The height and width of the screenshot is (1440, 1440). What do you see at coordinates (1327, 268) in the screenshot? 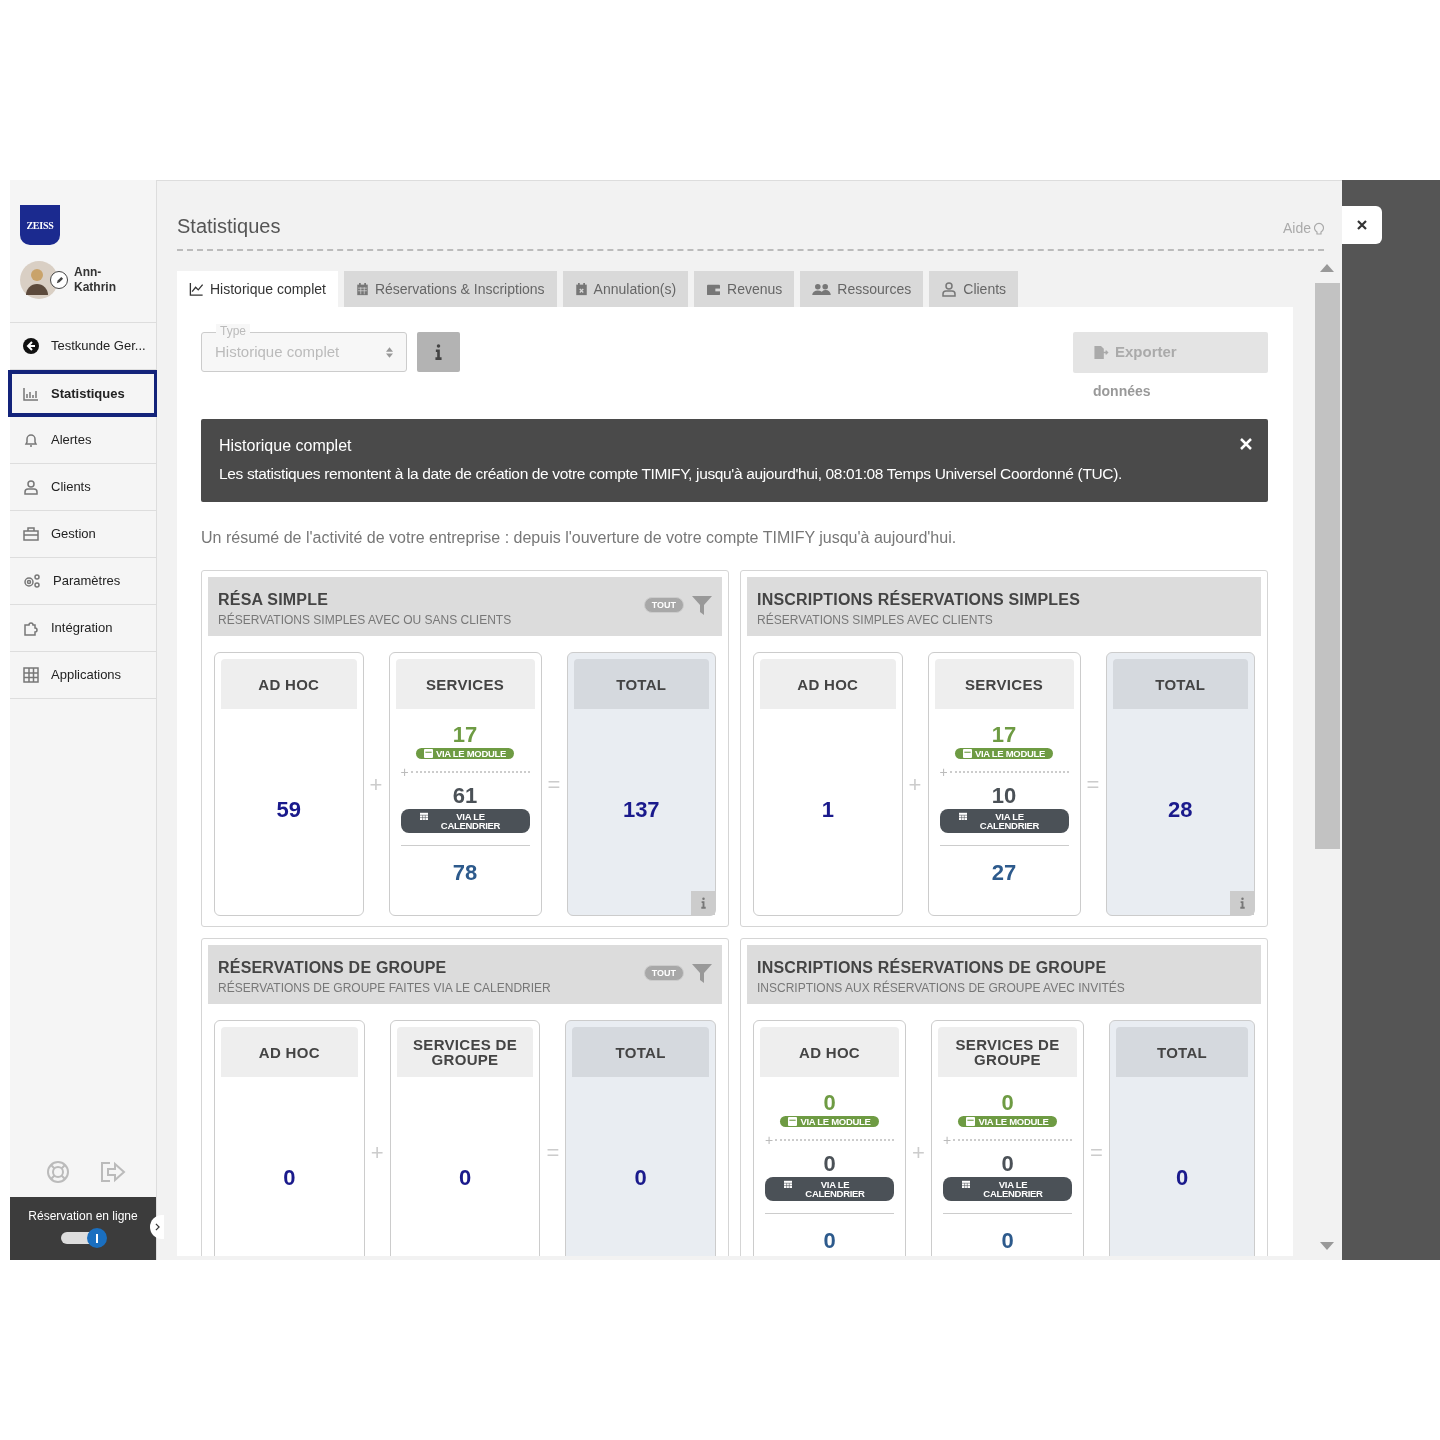
I see `scroll-up-icon` at bounding box center [1327, 268].